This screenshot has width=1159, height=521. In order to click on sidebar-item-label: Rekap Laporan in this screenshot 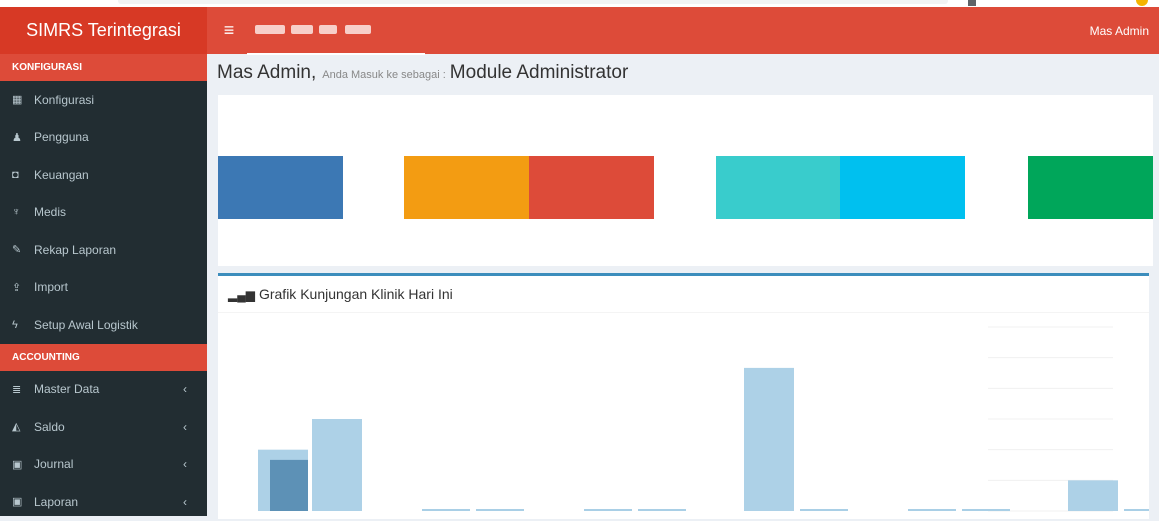, I will do `click(75, 249)`.